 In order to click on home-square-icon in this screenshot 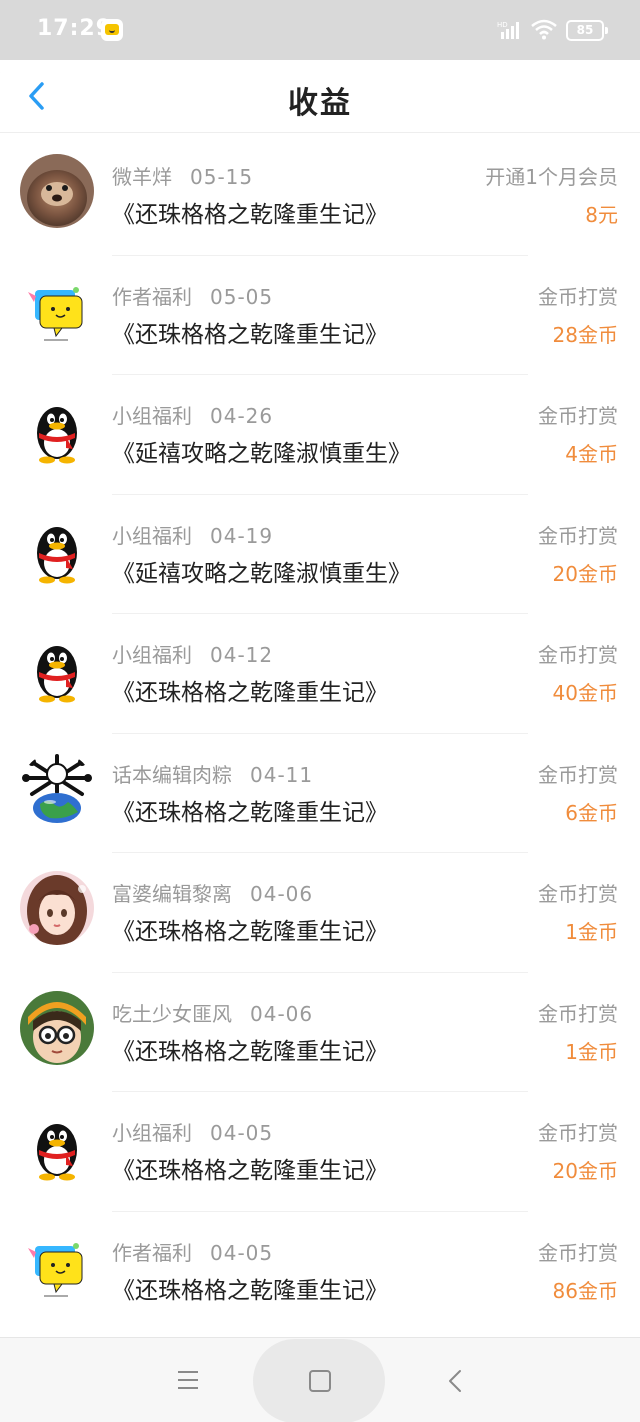, I will do `click(320, 1381)`.